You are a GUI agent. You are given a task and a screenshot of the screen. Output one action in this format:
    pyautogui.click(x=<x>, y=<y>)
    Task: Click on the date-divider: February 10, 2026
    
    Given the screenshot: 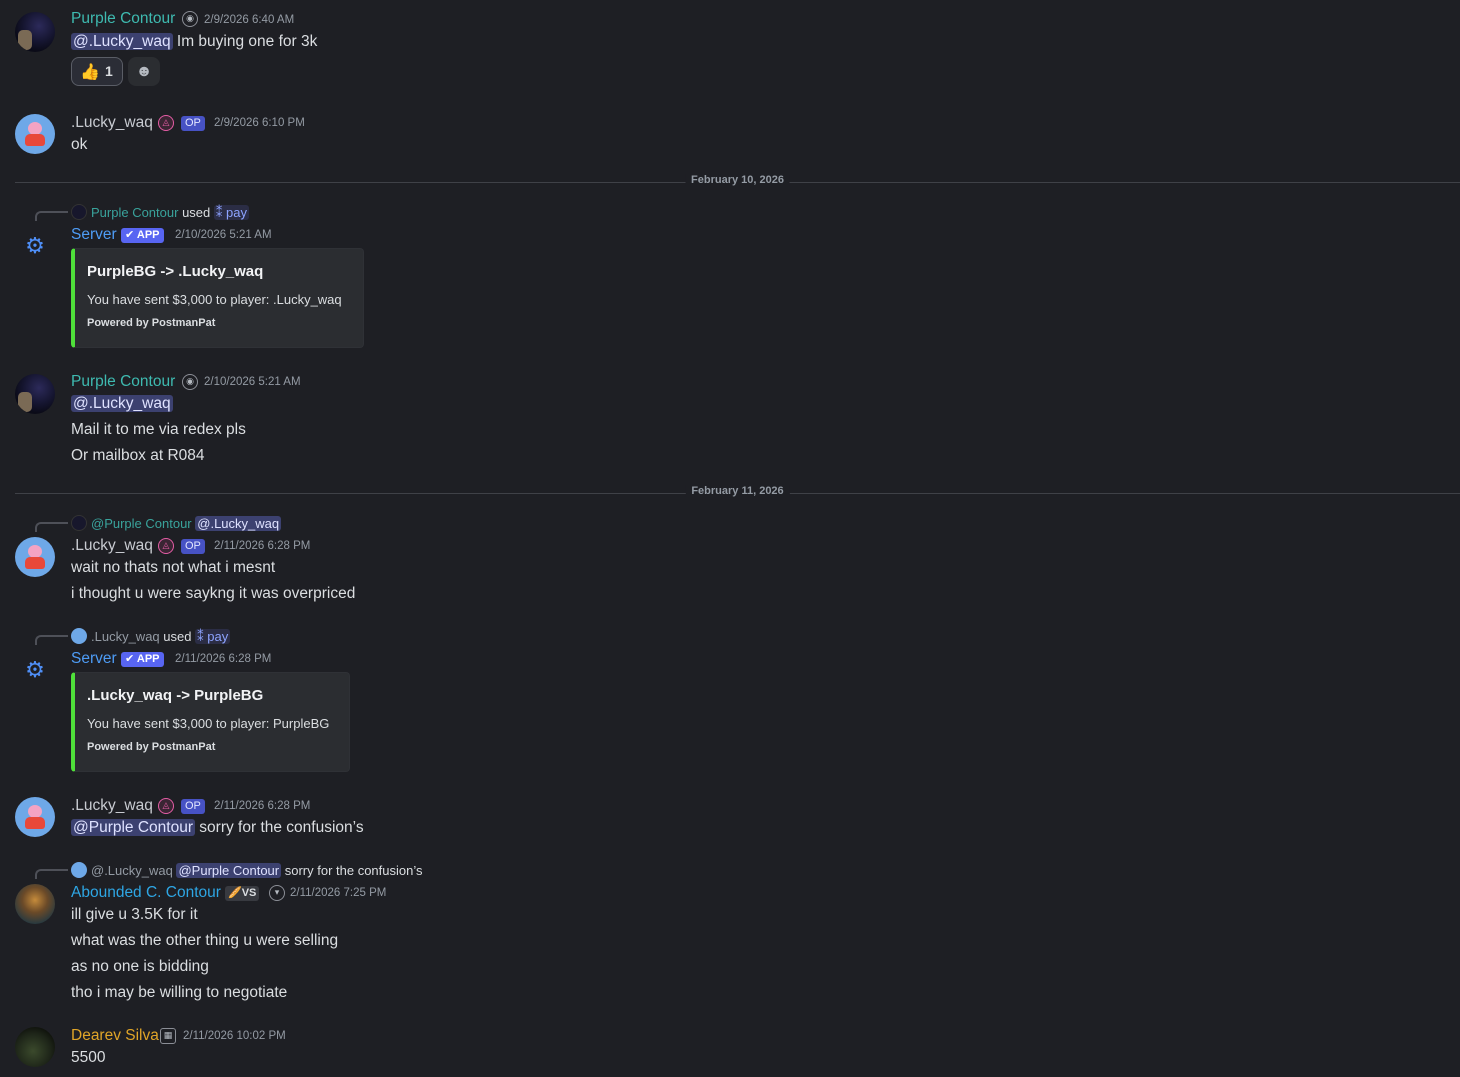 What is the action you would take?
    pyautogui.click(x=737, y=180)
    